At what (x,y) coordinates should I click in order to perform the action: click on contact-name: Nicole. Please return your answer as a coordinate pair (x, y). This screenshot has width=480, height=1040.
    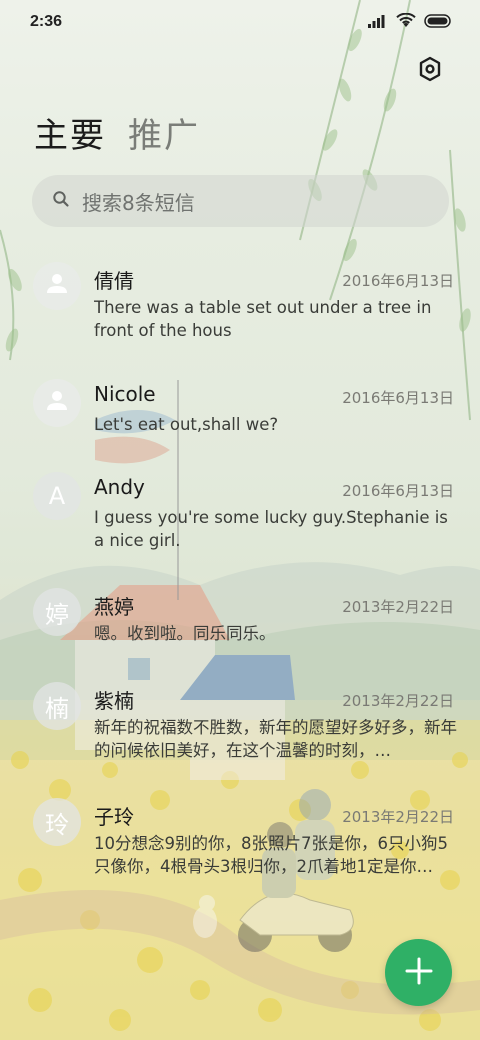
    Looking at the image, I should click on (125, 394).